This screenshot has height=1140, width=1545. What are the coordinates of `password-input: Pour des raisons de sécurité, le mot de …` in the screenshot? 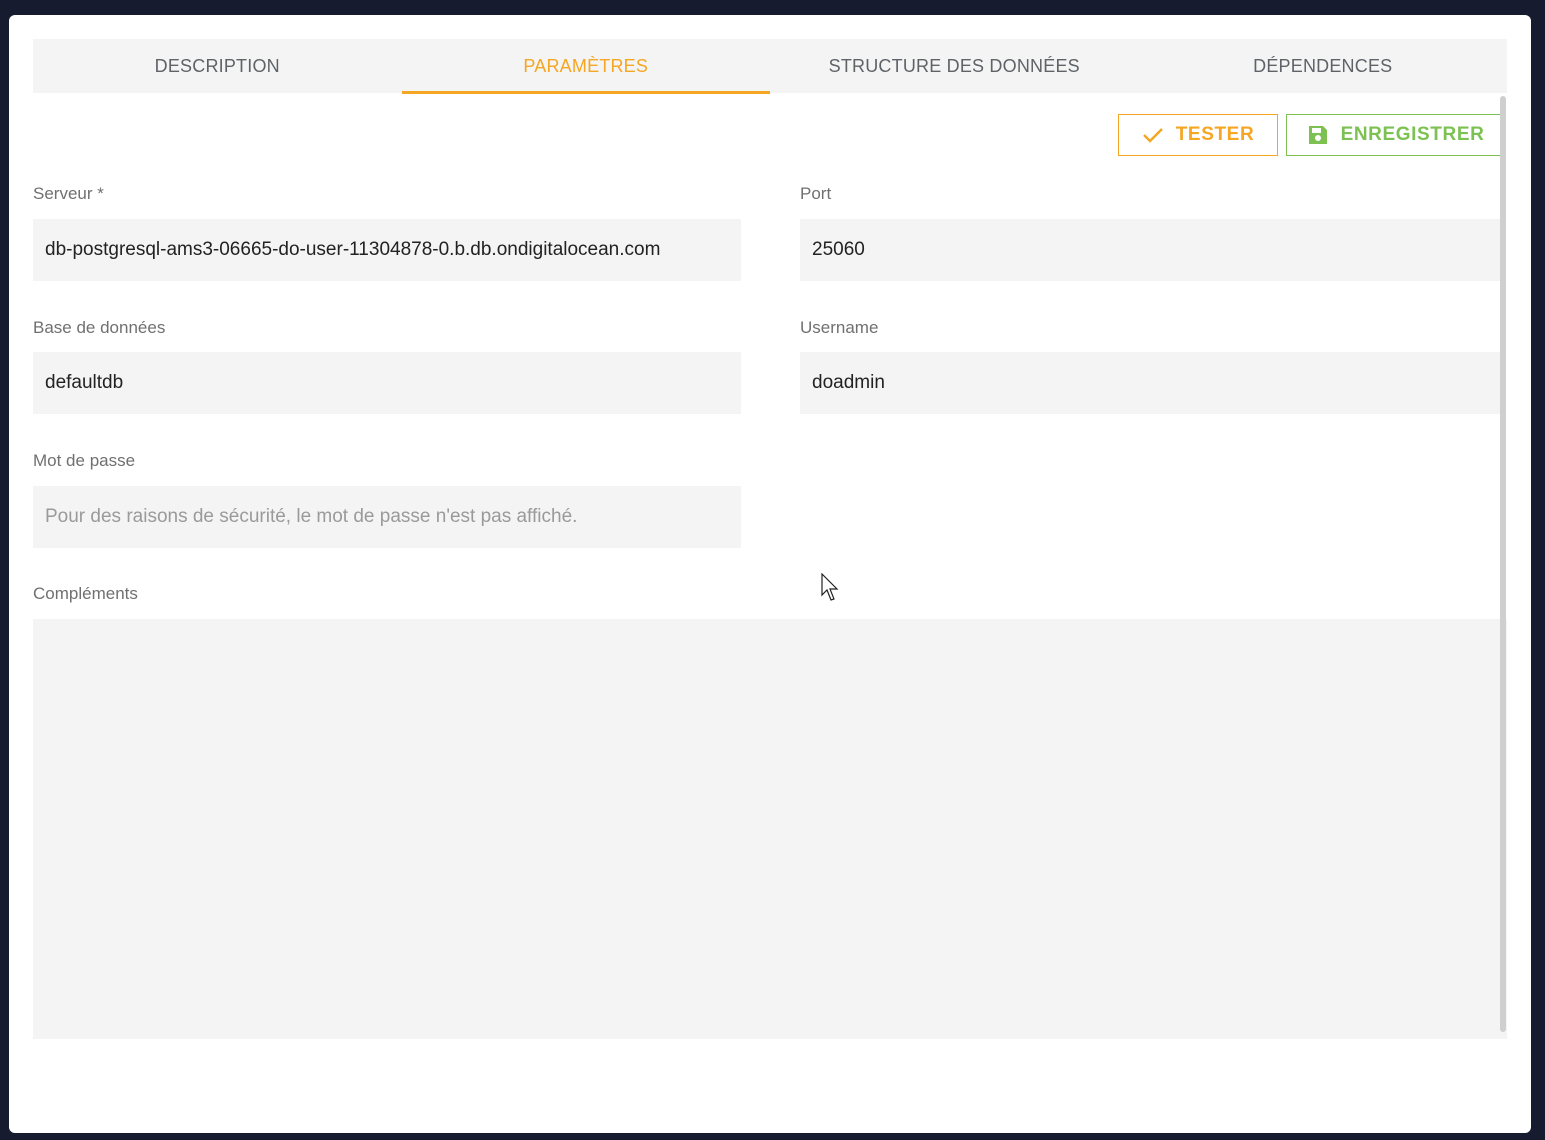 It's located at (387, 517).